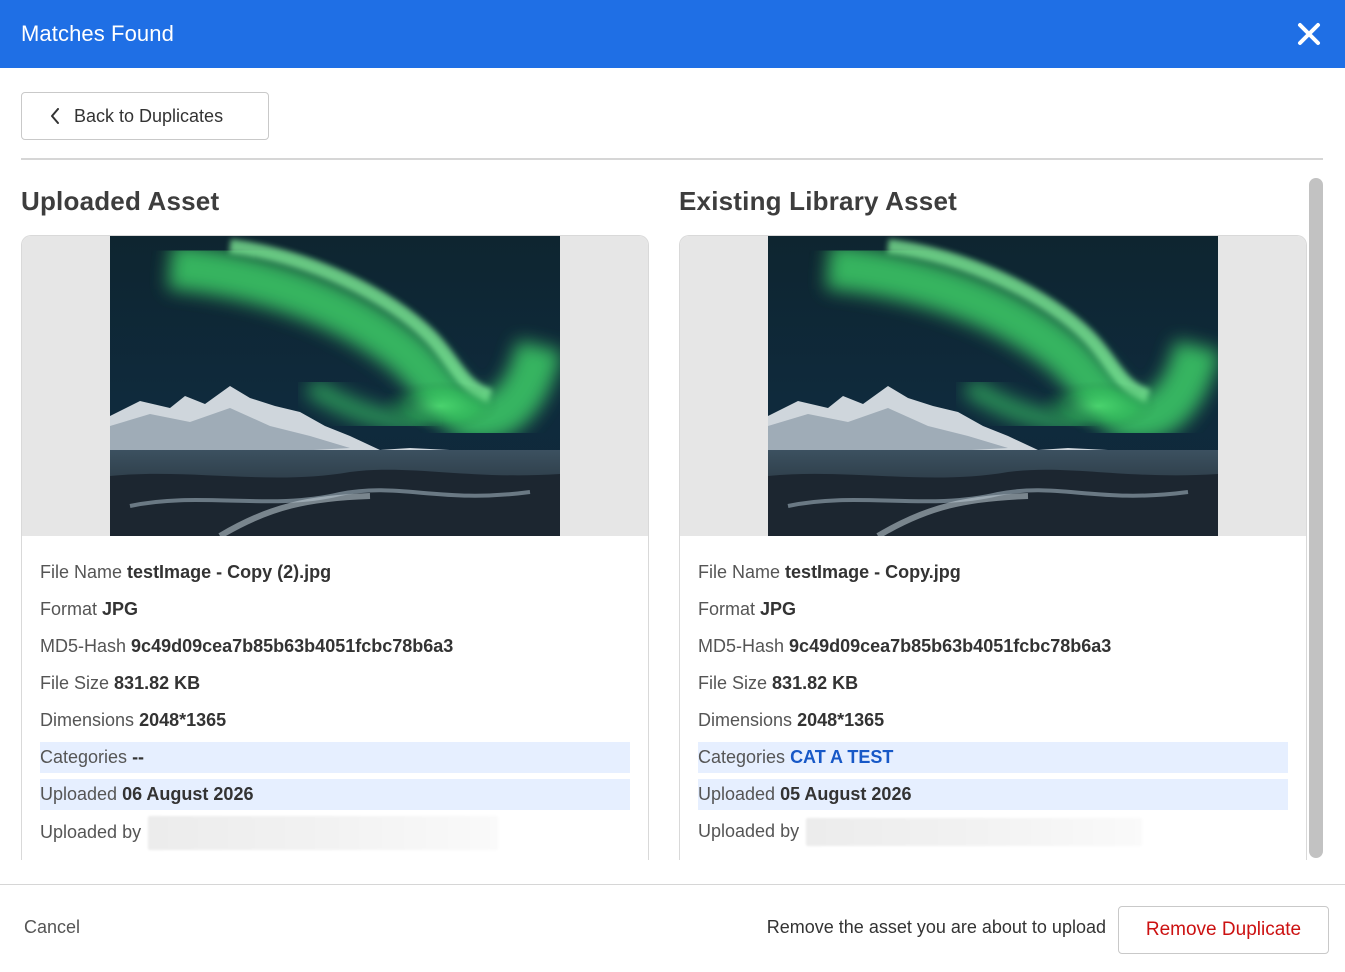 The width and height of the screenshot is (1345, 972). I want to click on uploaded-date-value: 05 August 2026, so click(846, 794).